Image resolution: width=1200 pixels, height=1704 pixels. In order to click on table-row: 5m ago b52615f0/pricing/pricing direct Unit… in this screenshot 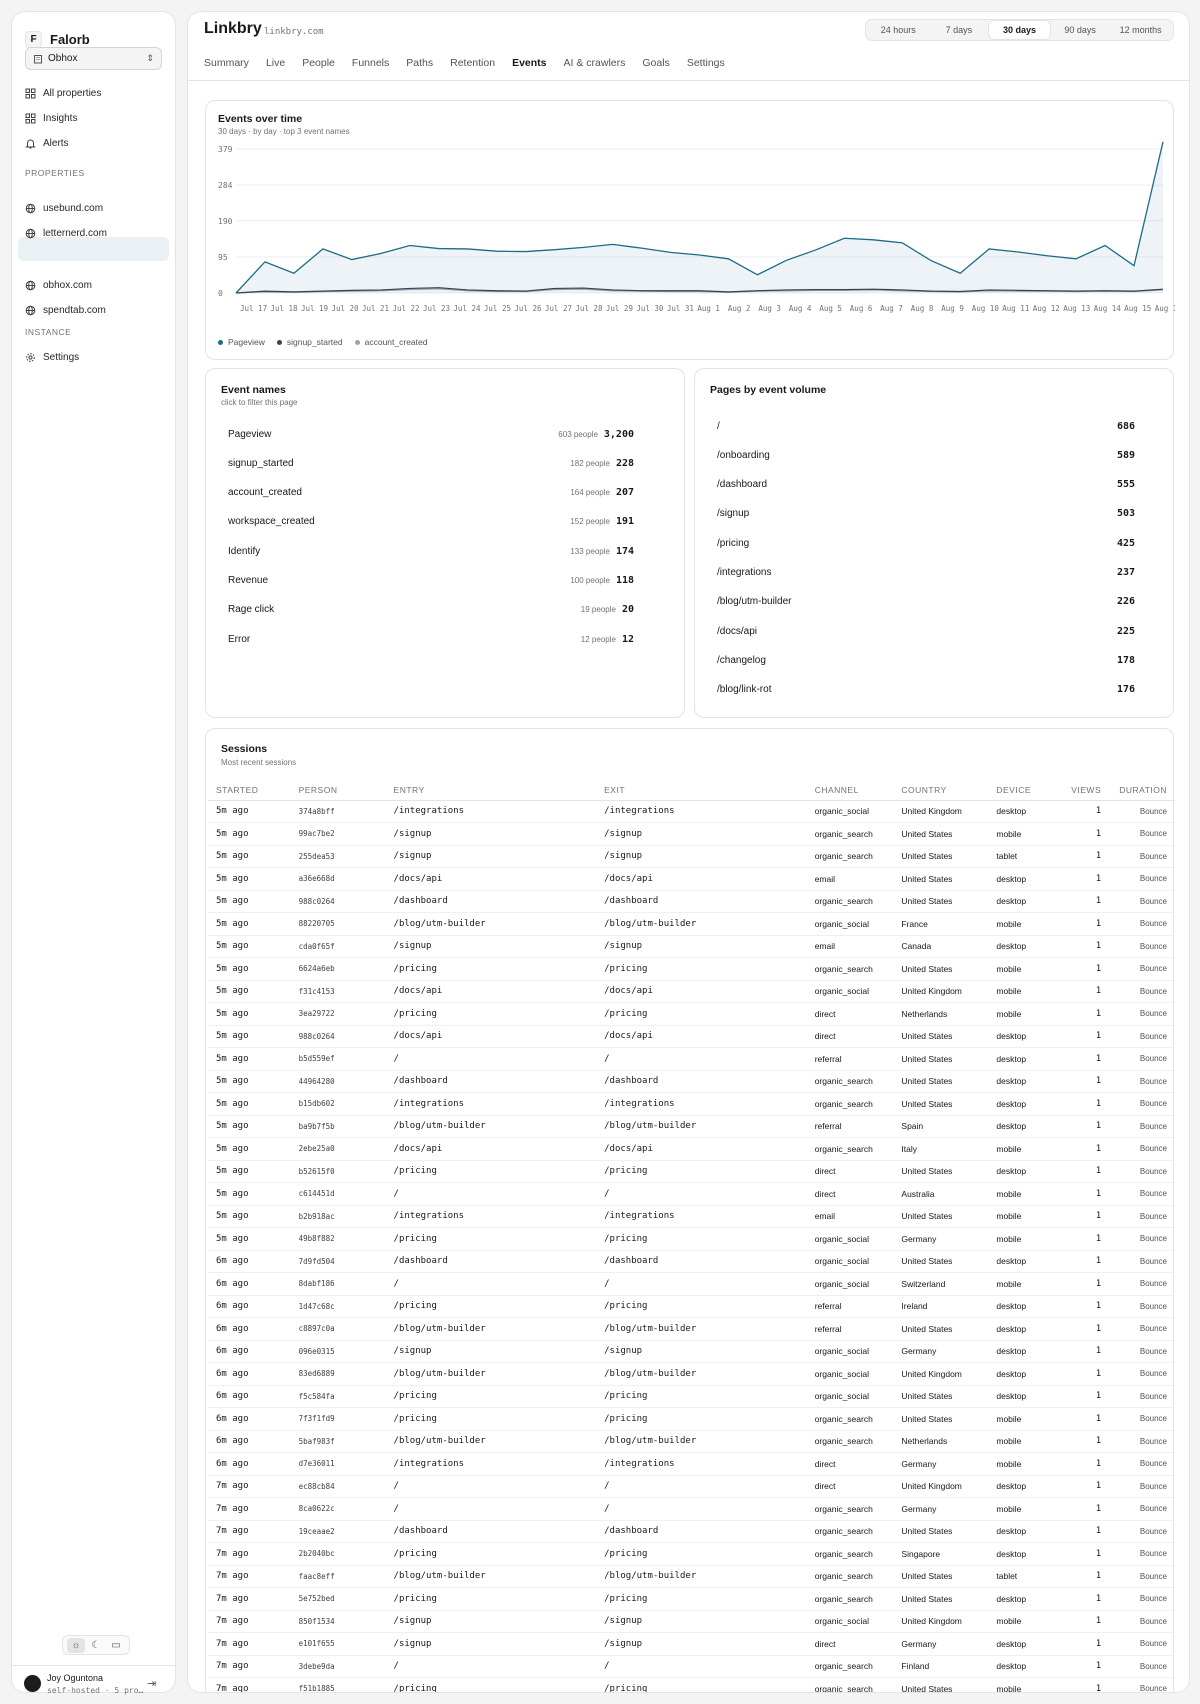, I will do `click(691, 1171)`.